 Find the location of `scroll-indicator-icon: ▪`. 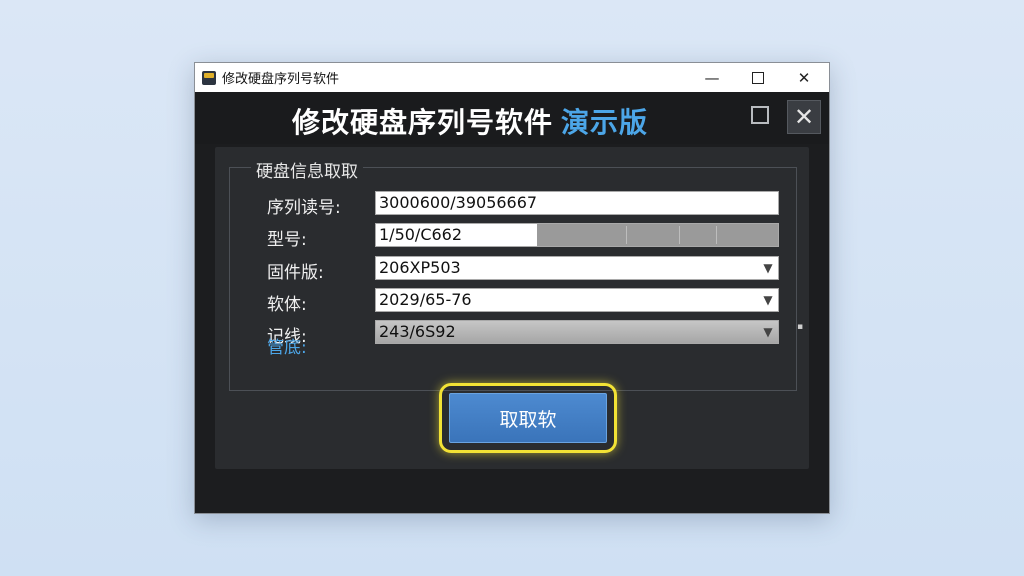

scroll-indicator-icon: ▪ is located at coordinates (800, 327).